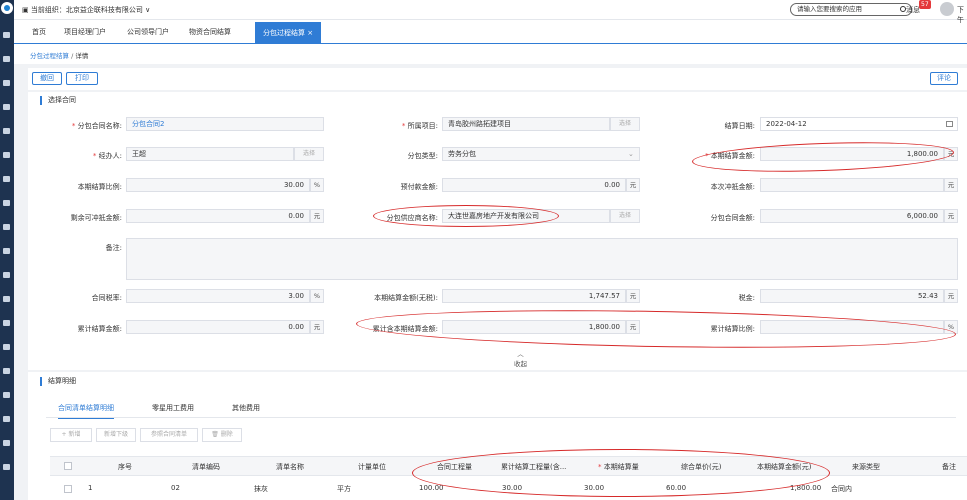 This screenshot has width=967, height=500. What do you see at coordinates (173, 408) in the screenshot?
I see `subtab-labor: 零星用工费用` at bounding box center [173, 408].